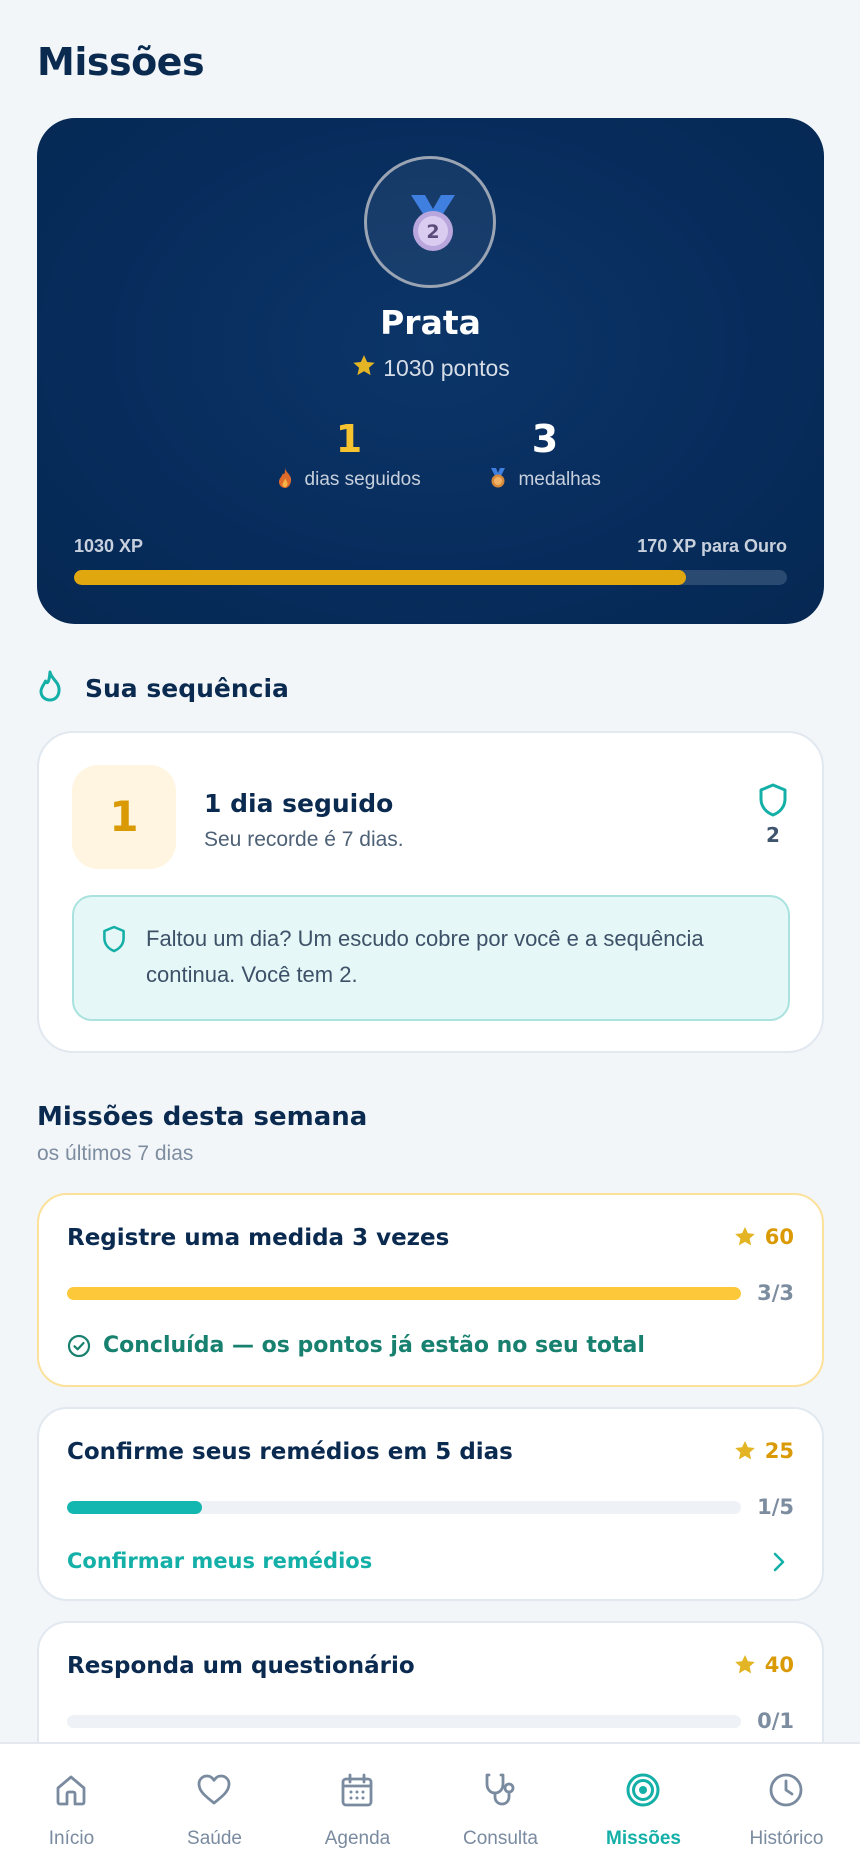  What do you see at coordinates (121, 62) in the screenshot?
I see `page-title: Missões` at bounding box center [121, 62].